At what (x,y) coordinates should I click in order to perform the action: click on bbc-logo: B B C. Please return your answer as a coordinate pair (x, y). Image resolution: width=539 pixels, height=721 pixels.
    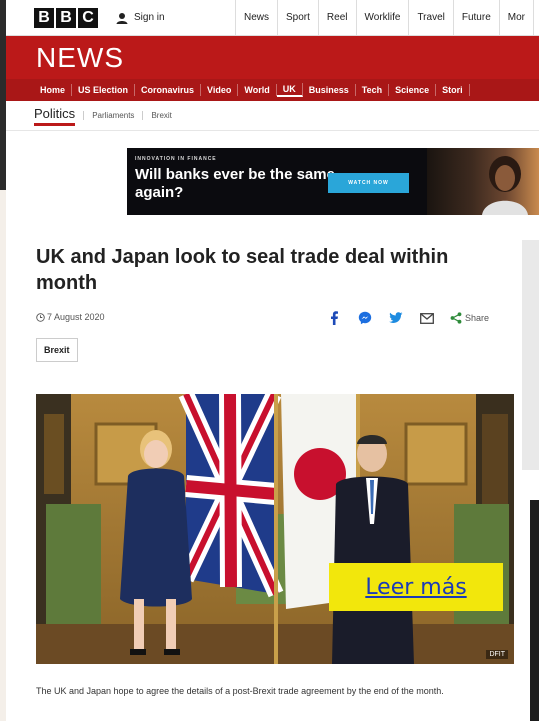
    Looking at the image, I should click on (66, 17).